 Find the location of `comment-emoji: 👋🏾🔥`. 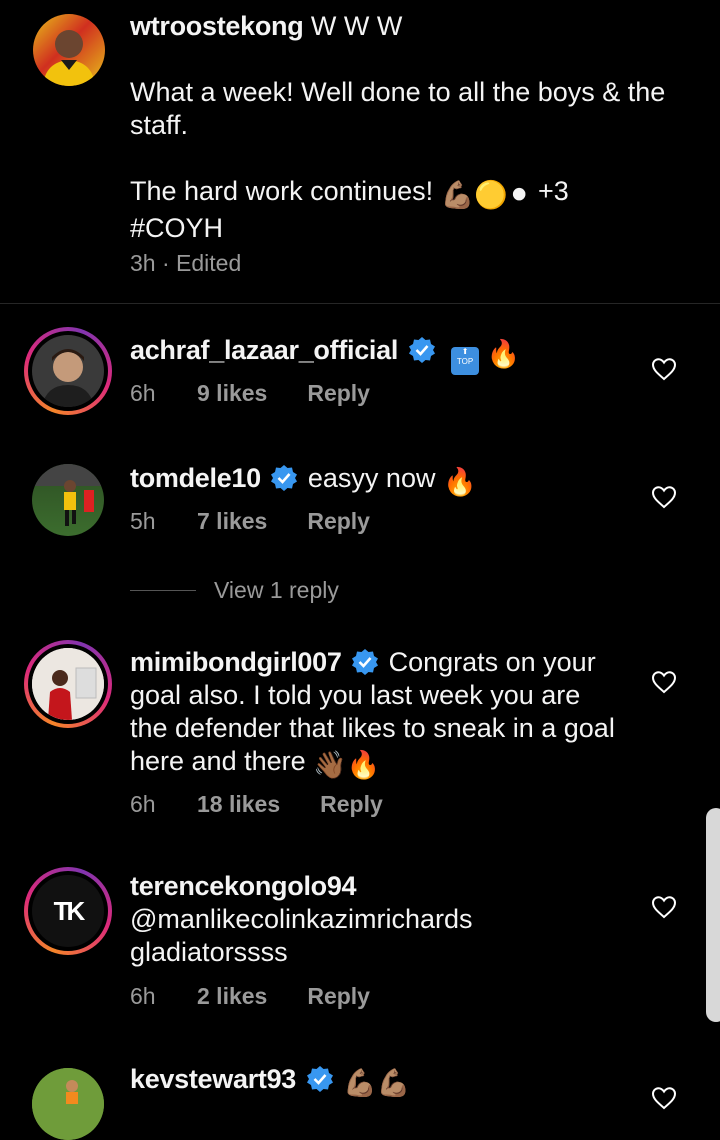

comment-emoji: 👋🏾🔥 is located at coordinates (347, 765).